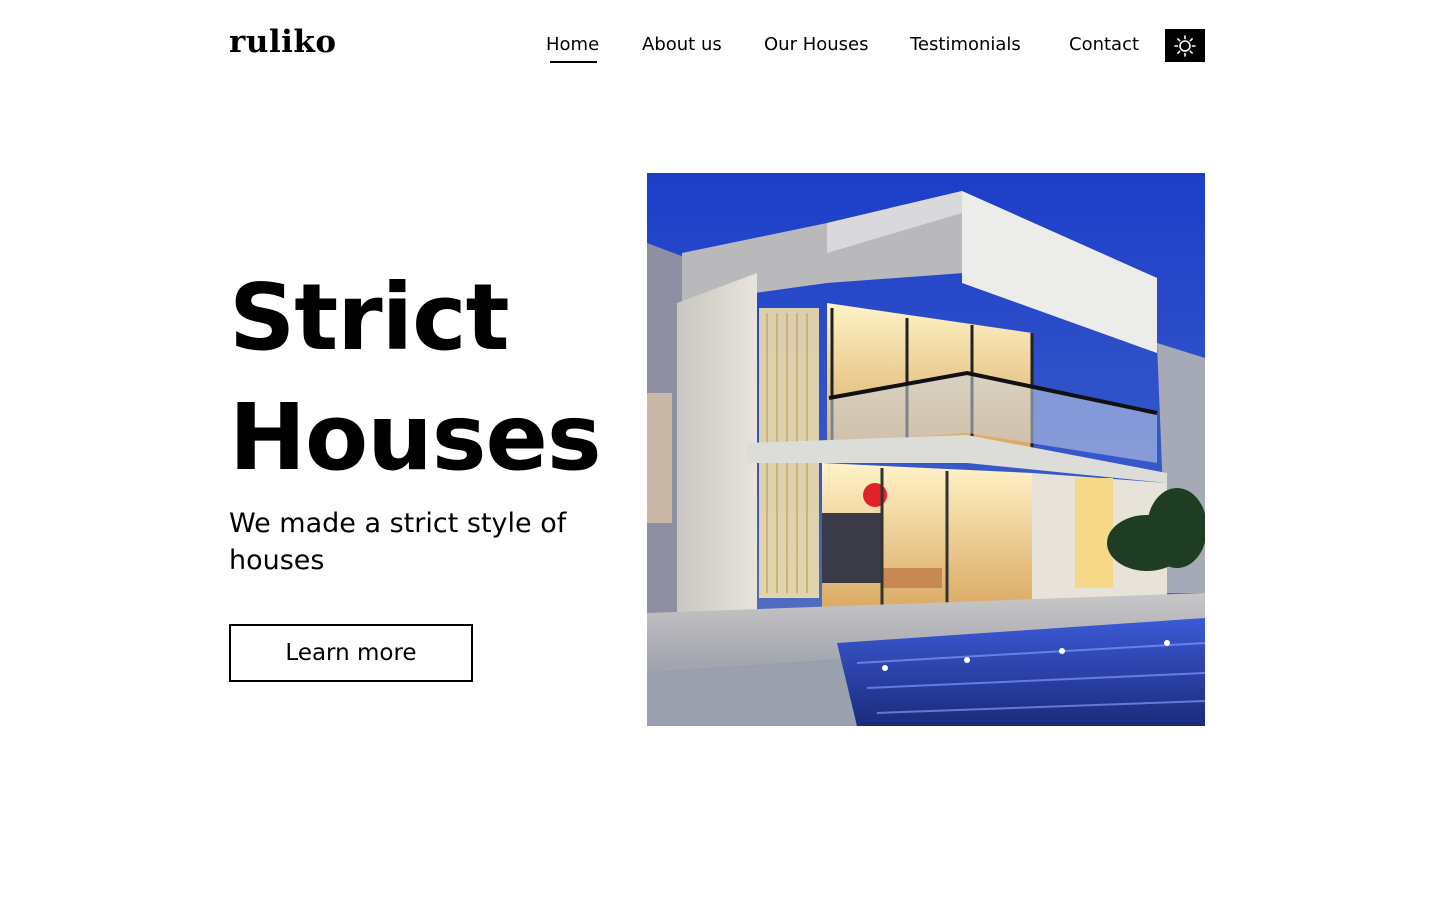 The height and width of the screenshot is (898, 1440). Describe the element at coordinates (572, 44) in the screenshot. I see `nav-link-home: Home` at that location.